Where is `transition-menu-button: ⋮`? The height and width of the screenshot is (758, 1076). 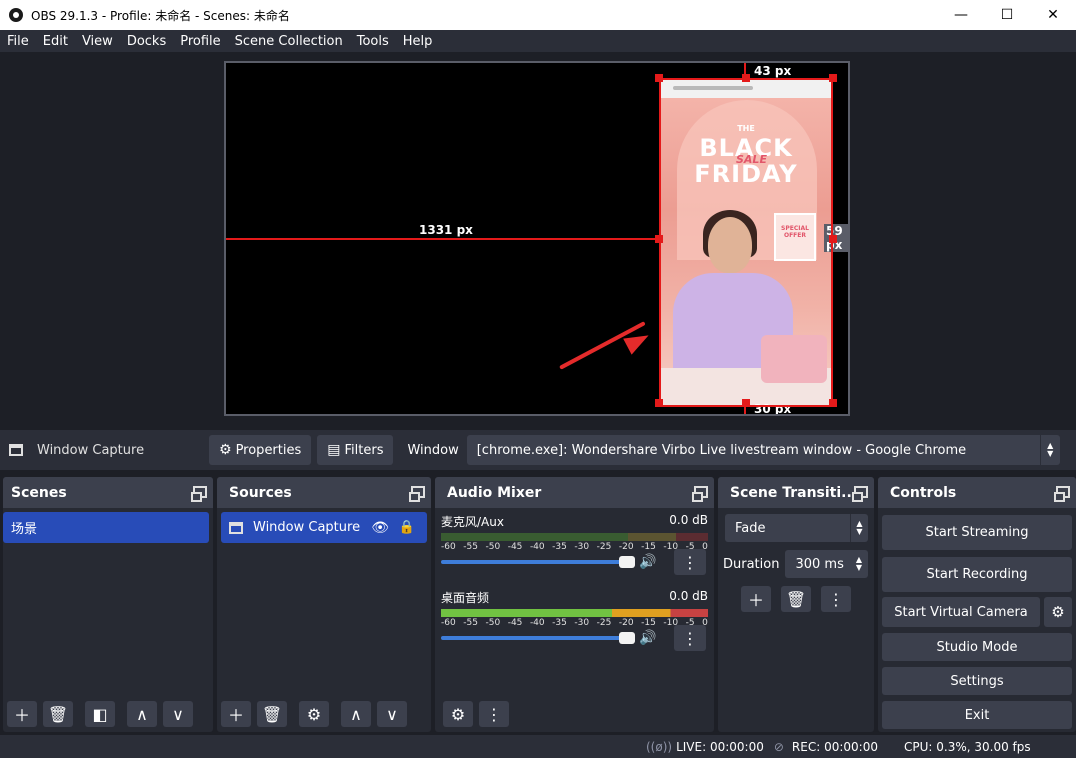 transition-menu-button: ⋮ is located at coordinates (836, 599).